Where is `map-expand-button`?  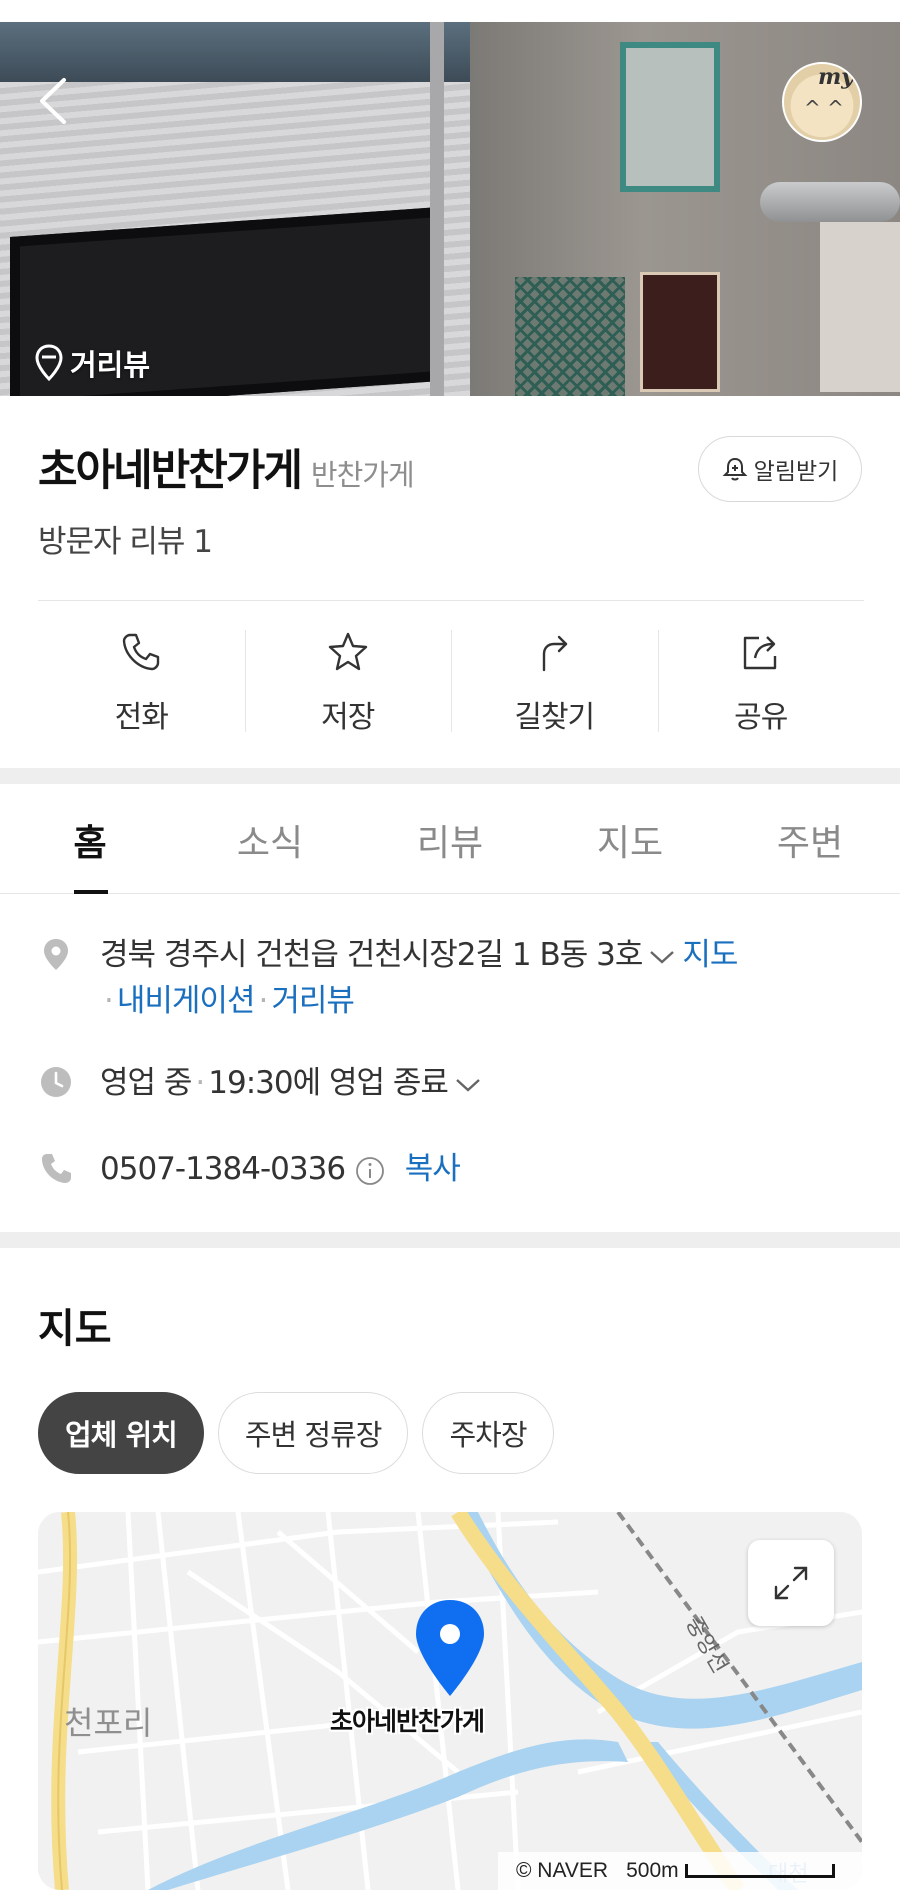
map-expand-button is located at coordinates (791, 1583).